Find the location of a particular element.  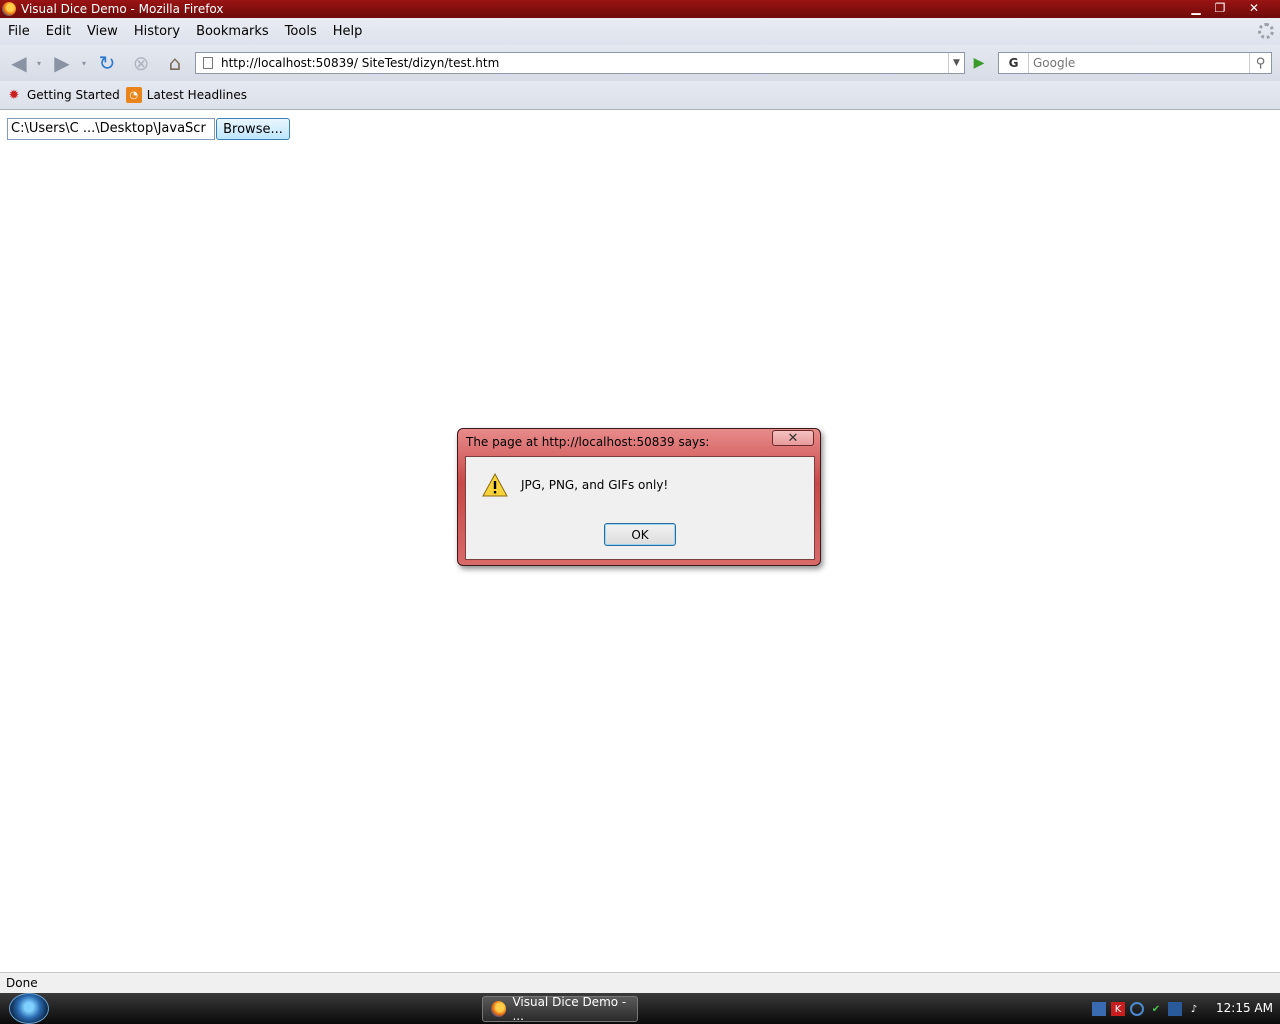

window-controls: ▁ ❐ ✕ is located at coordinates (1230, 8).